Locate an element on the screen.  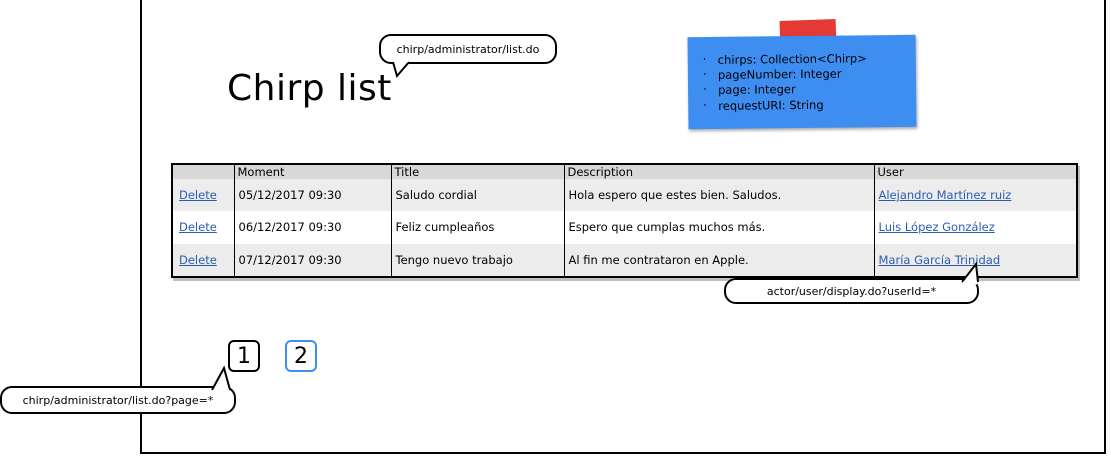
column-header-description: Description is located at coordinates (718, 172).